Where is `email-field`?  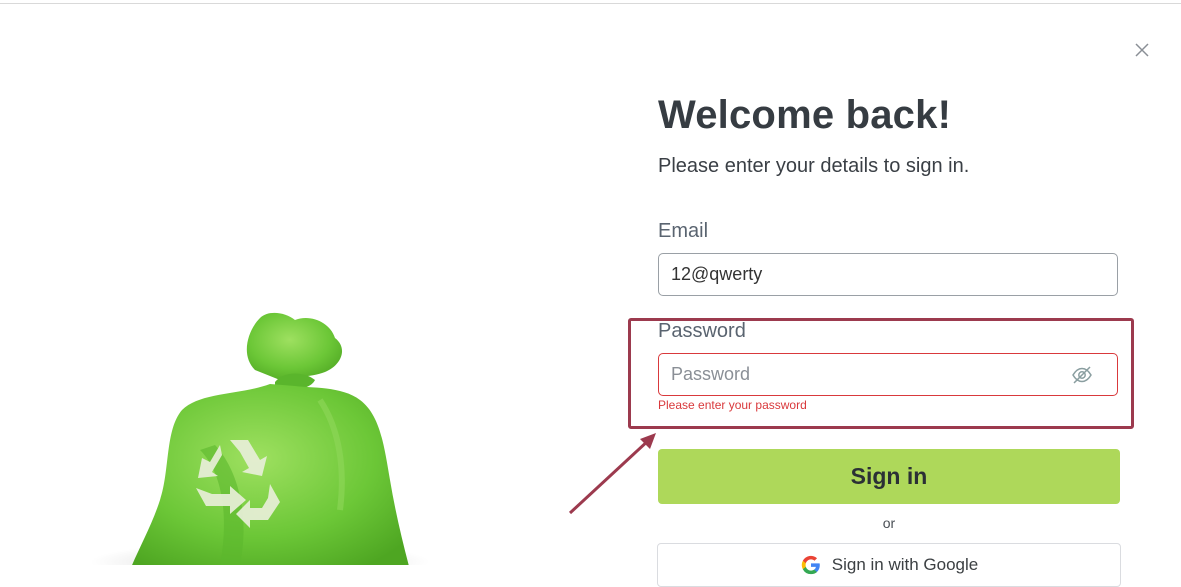
email-field is located at coordinates (888, 274).